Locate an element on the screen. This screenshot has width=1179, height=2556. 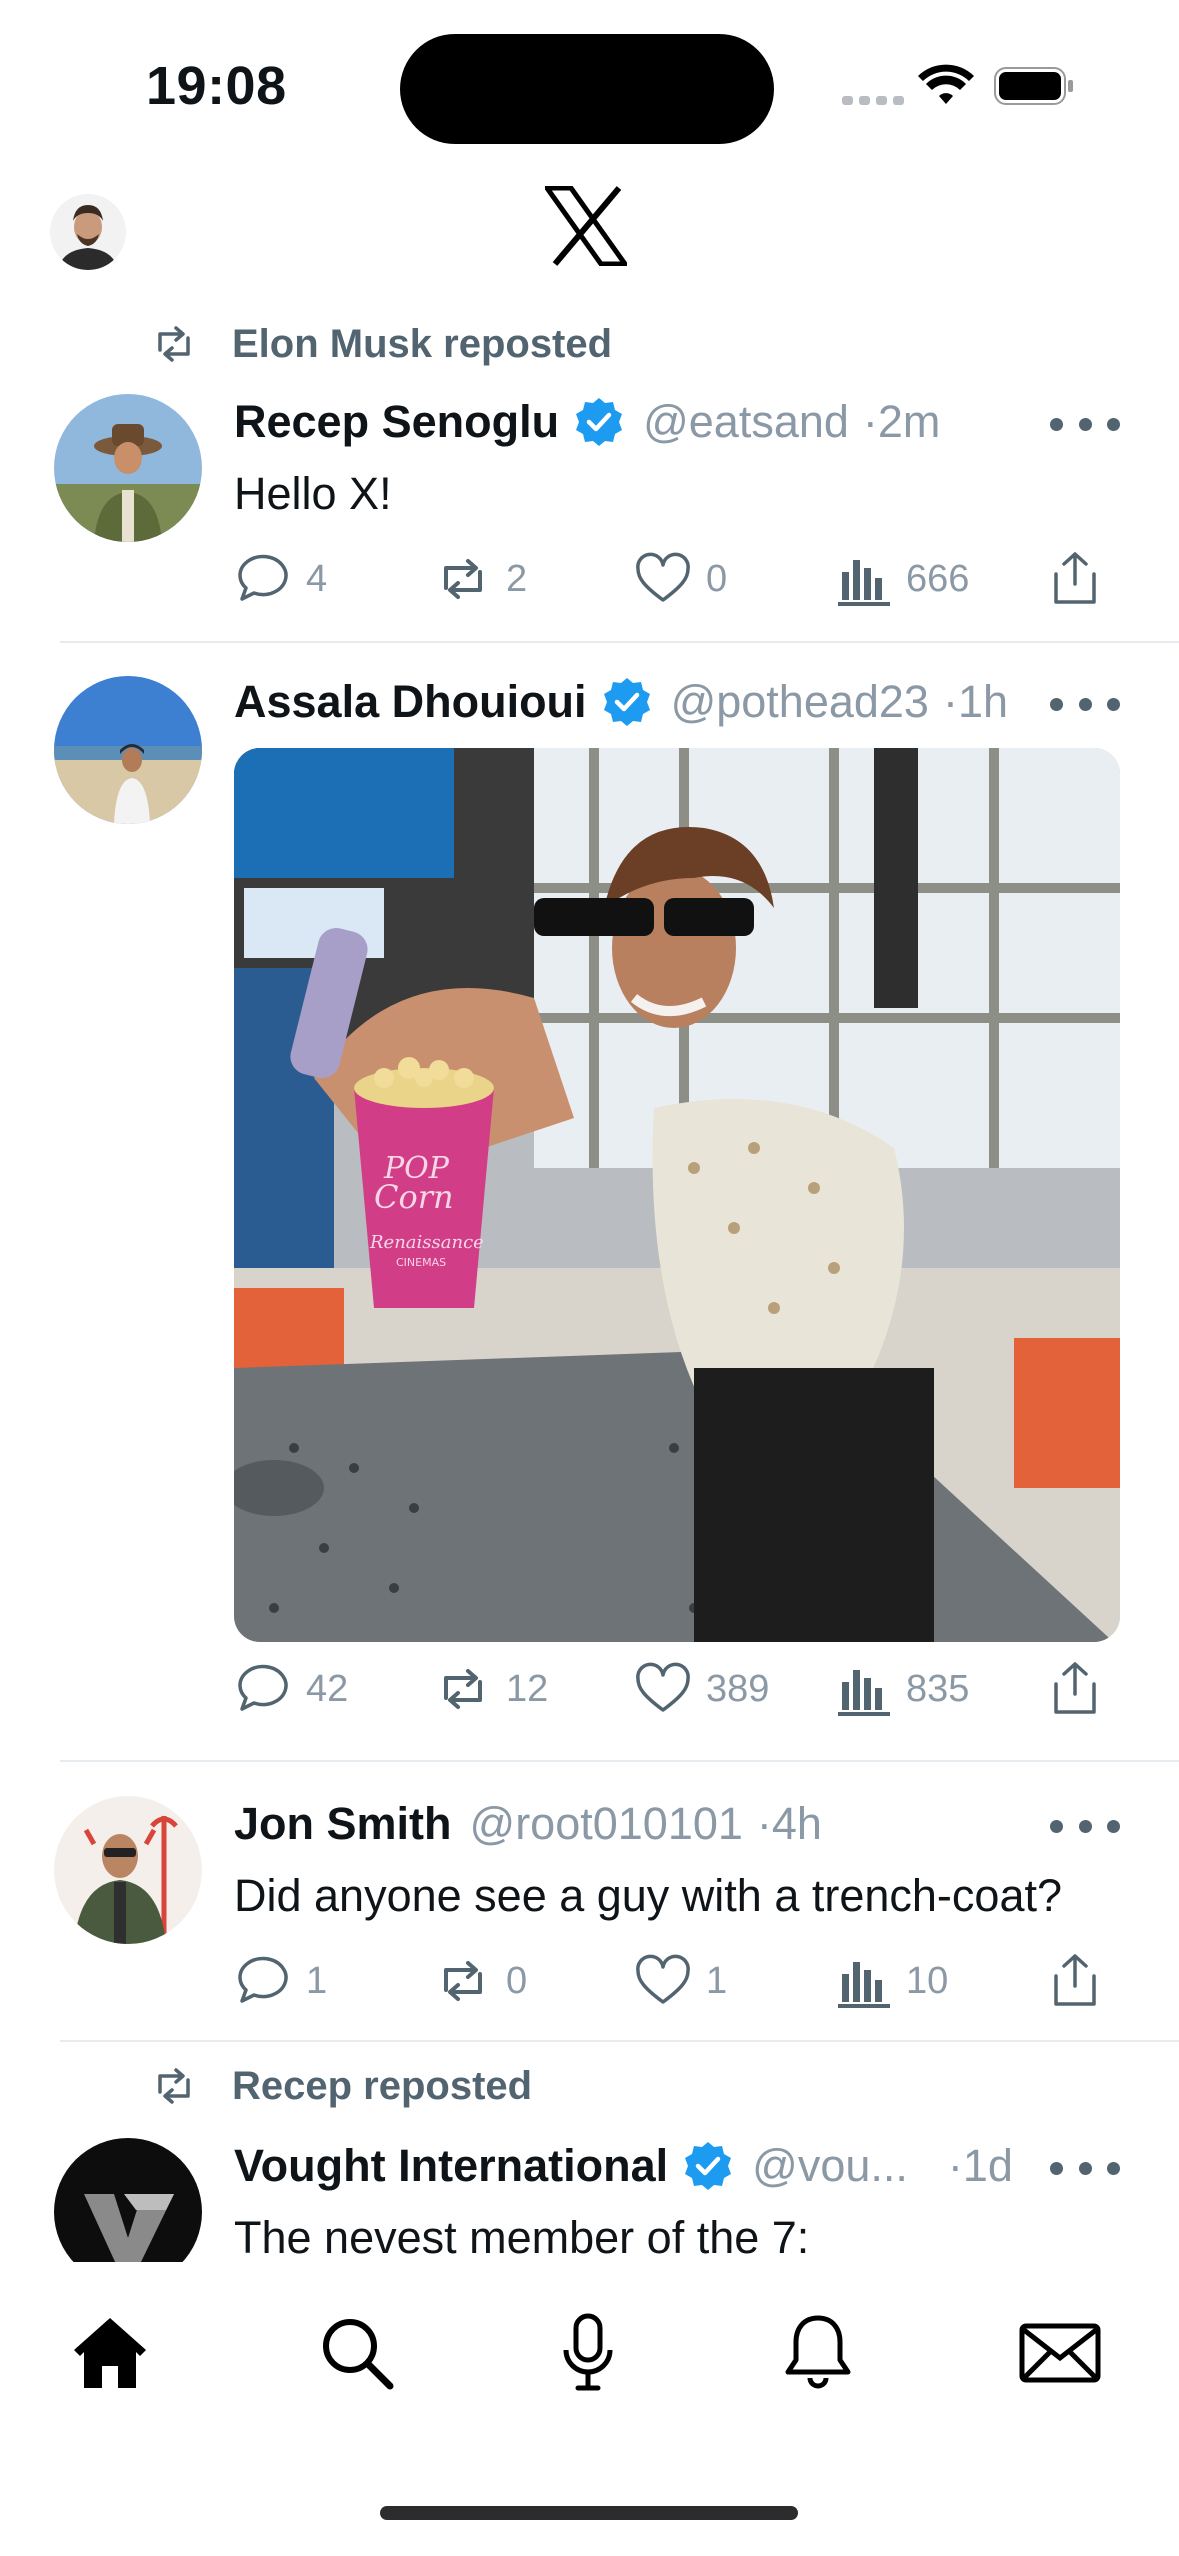
tweet-time: ·2m is located at coordinates (901, 421).